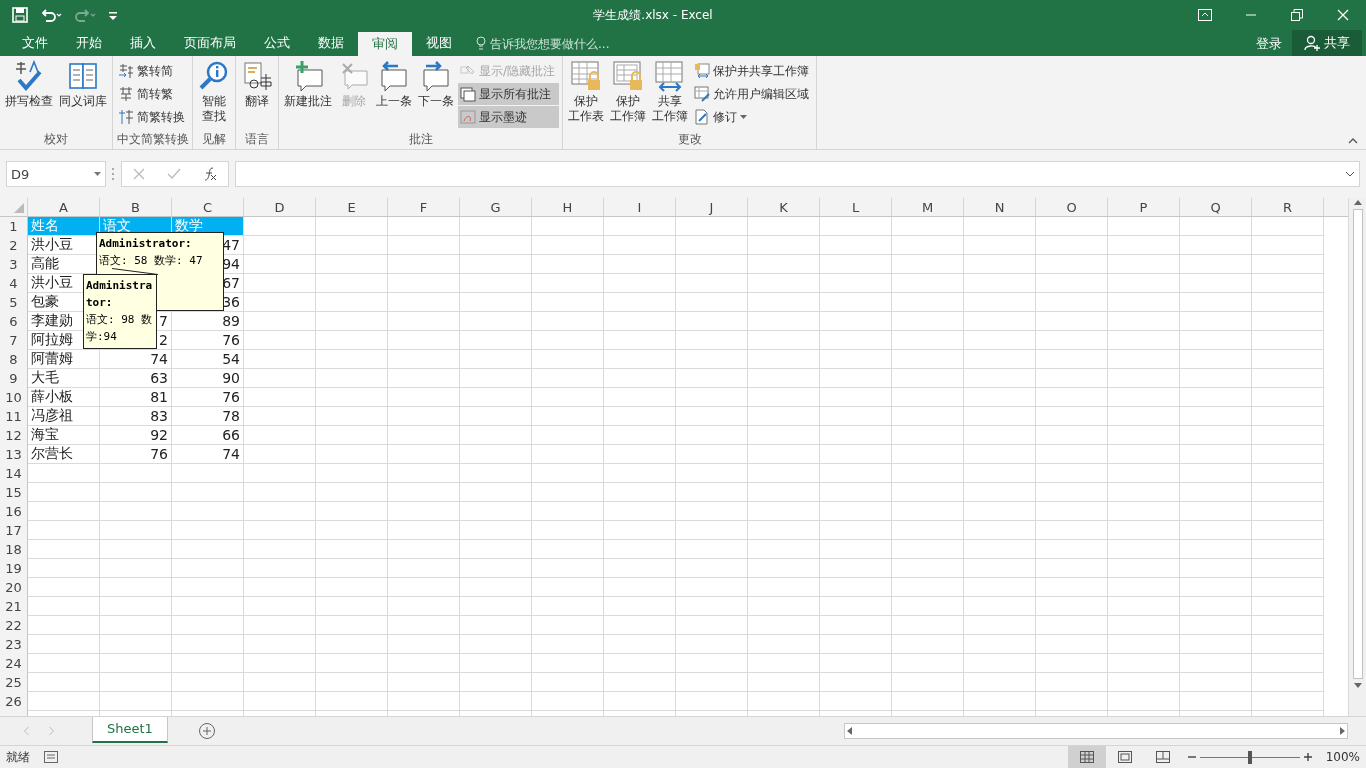 This screenshot has width=1366, height=768. Describe the element at coordinates (1327, 43) in the screenshot. I see `share-button: 共享` at that location.